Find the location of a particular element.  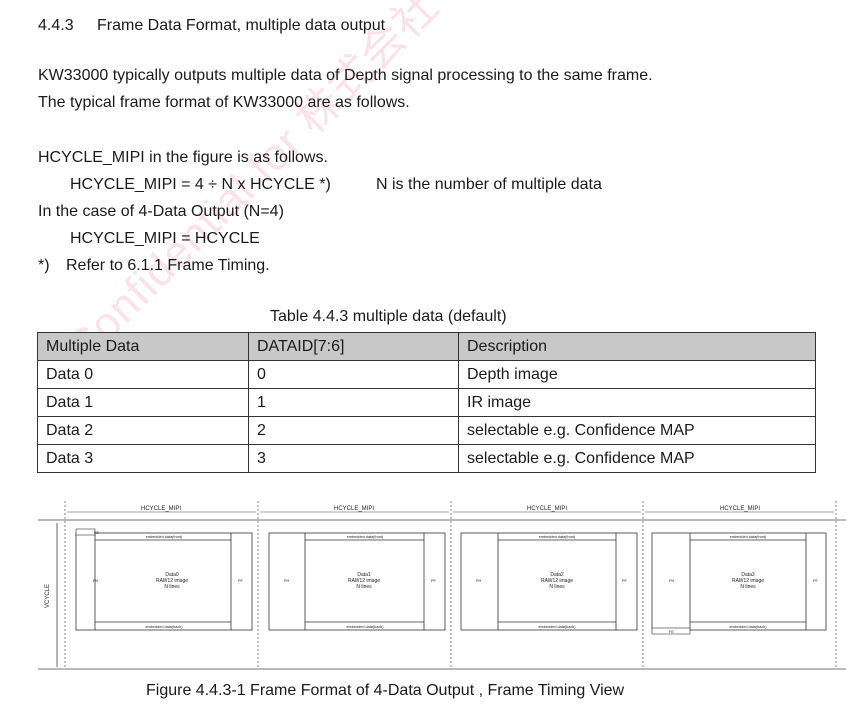

table-header-cell: Description is located at coordinates (637, 346).